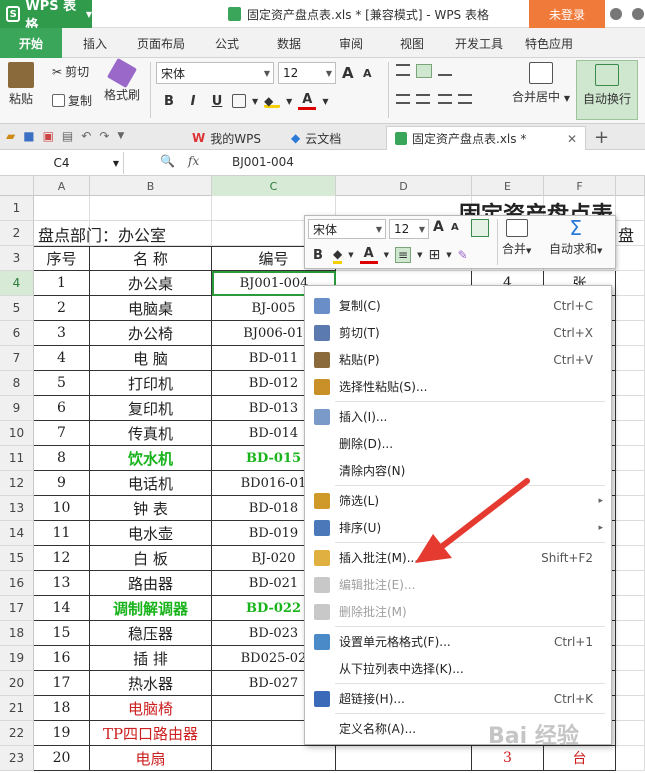 The image size is (645, 773). What do you see at coordinates (104, 136) in the screenshot?
I see `redo-icon: ↷` at bounding box center [104, 136].